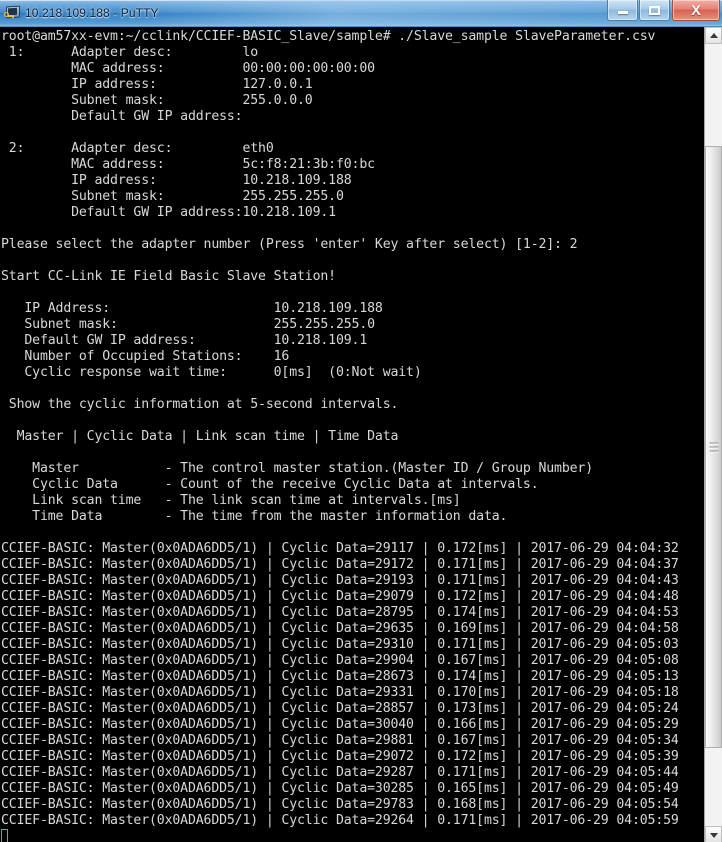  I want to click on minimize-icon, so click(622, 10).